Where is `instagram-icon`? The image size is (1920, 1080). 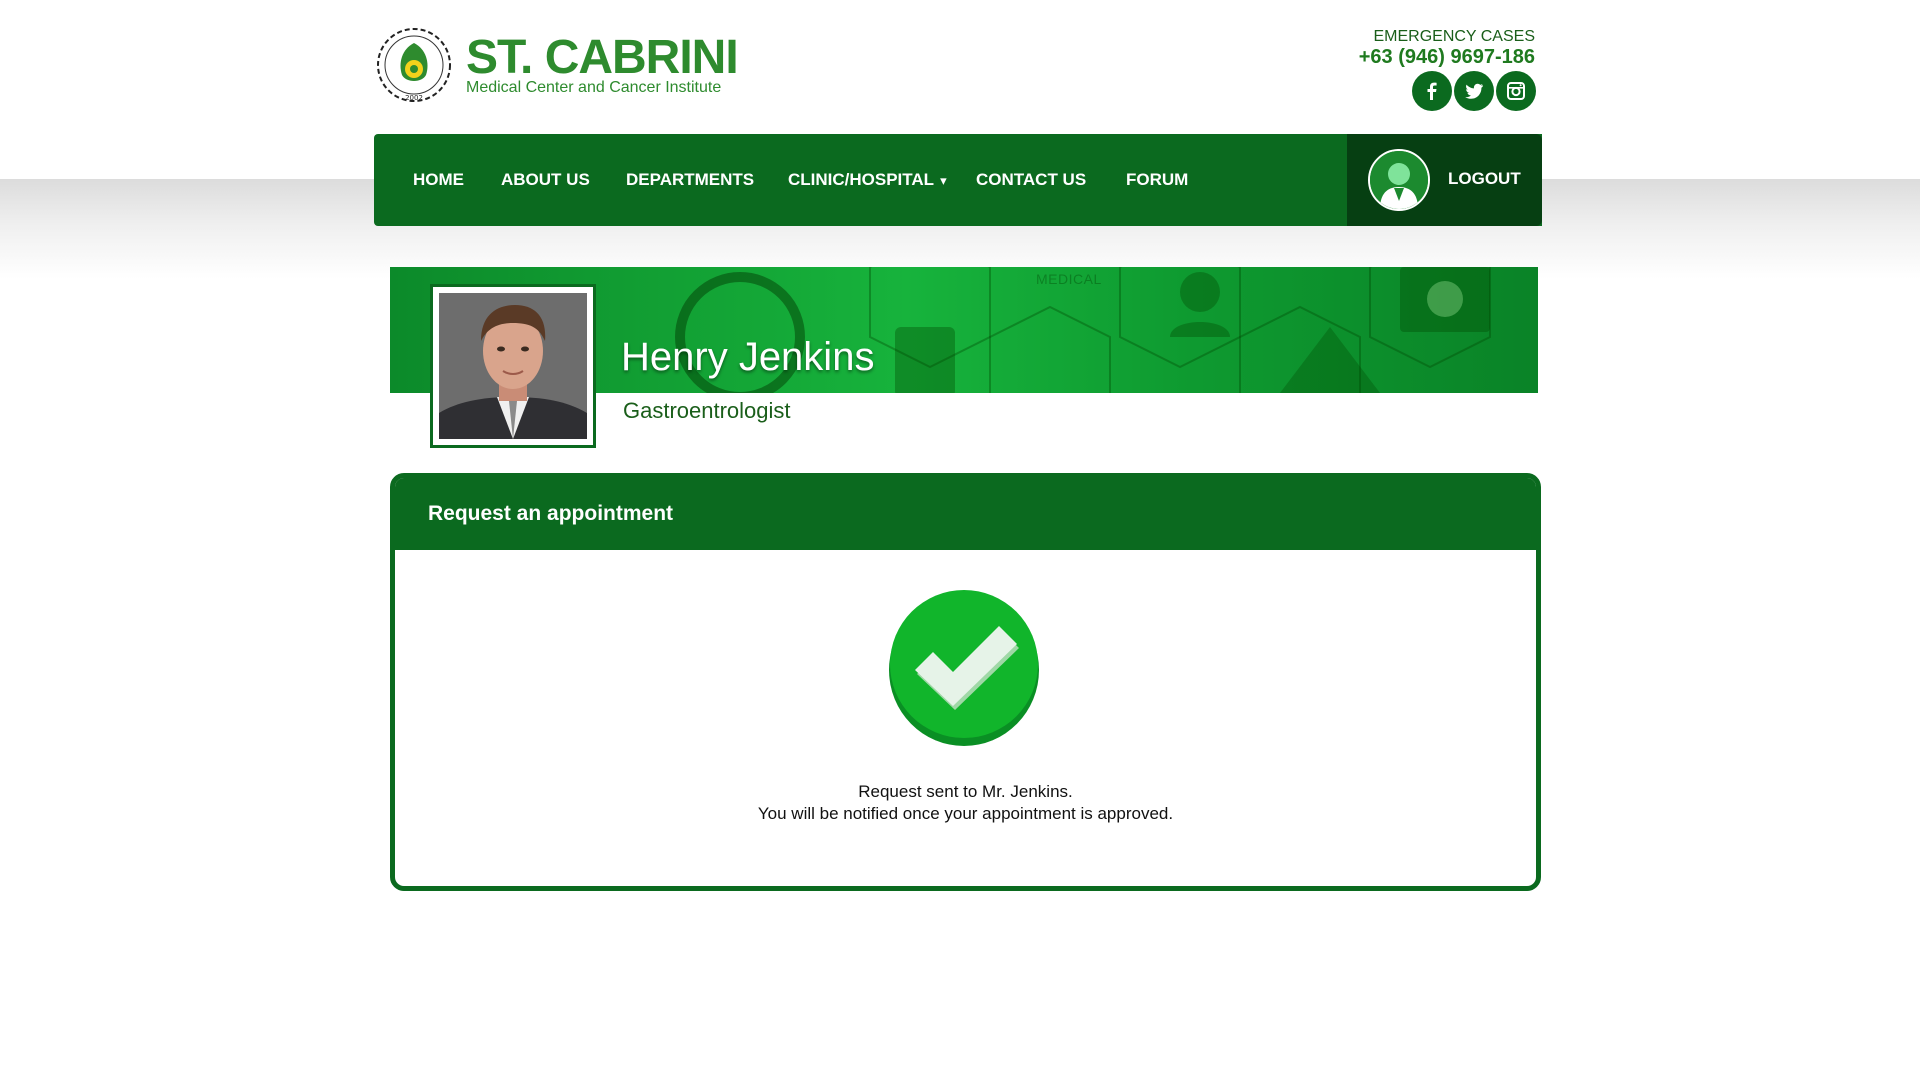
instagram-icon is located at coordinates (1516, 91).